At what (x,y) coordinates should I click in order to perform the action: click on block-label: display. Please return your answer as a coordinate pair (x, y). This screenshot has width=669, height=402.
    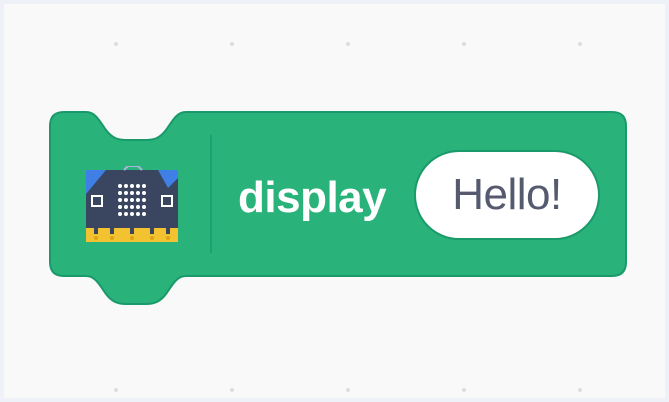
    Looking at the image, I should click on (312, 197).